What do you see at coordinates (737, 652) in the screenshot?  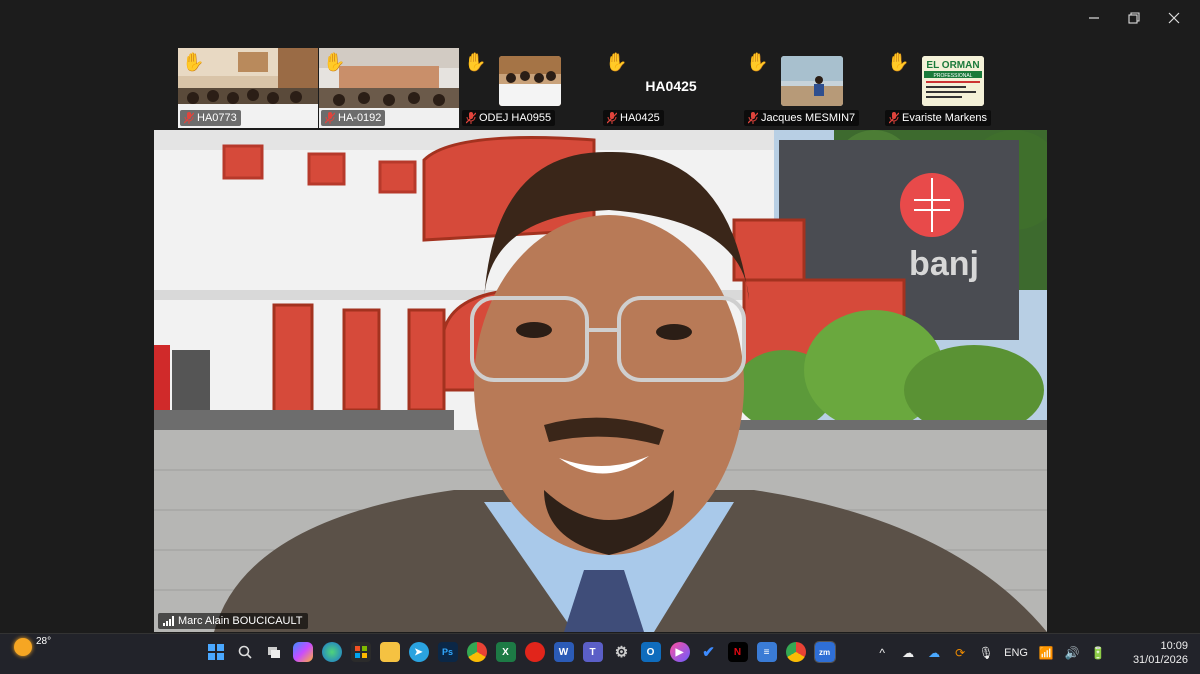 I see `netflix-icon: N` at bounding box center [737, 652].